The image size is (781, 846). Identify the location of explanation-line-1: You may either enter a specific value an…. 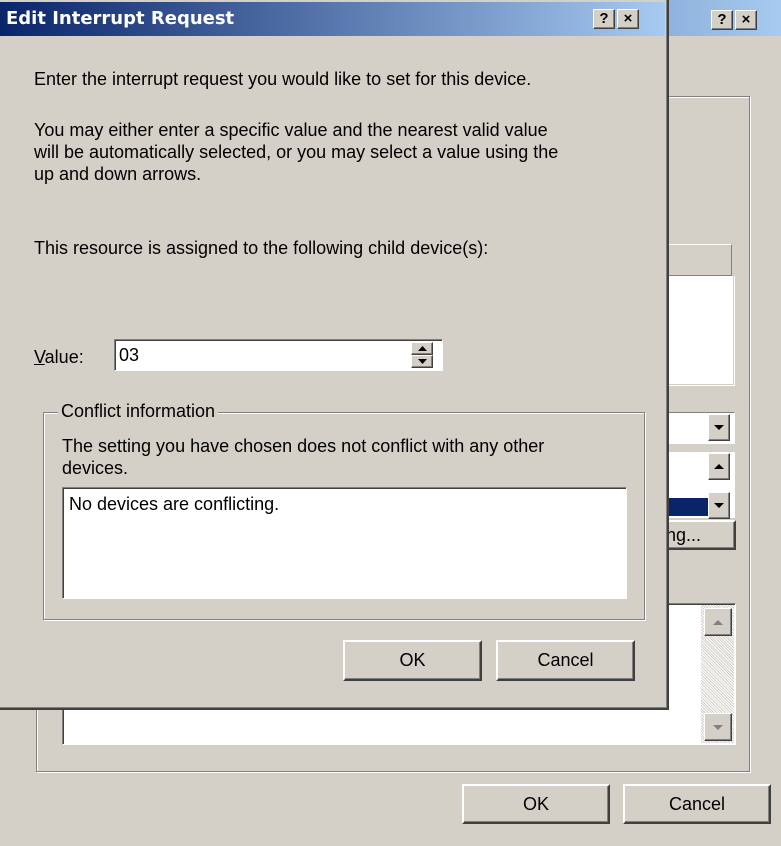
(291, 130).